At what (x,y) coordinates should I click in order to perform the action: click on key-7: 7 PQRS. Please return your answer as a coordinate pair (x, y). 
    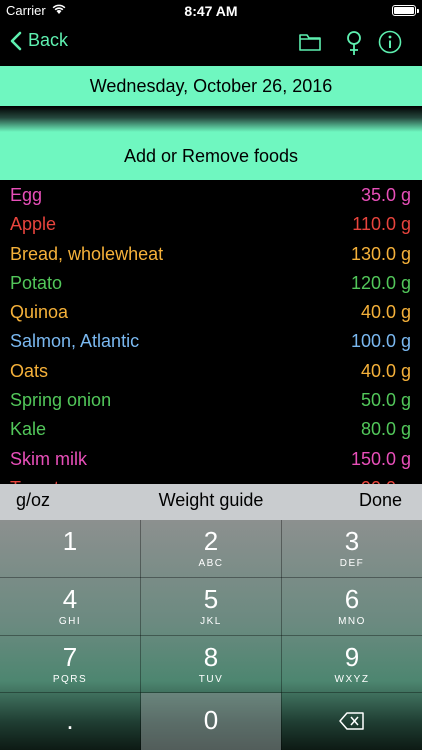
    Looking at the image, I should click on (70, 664).